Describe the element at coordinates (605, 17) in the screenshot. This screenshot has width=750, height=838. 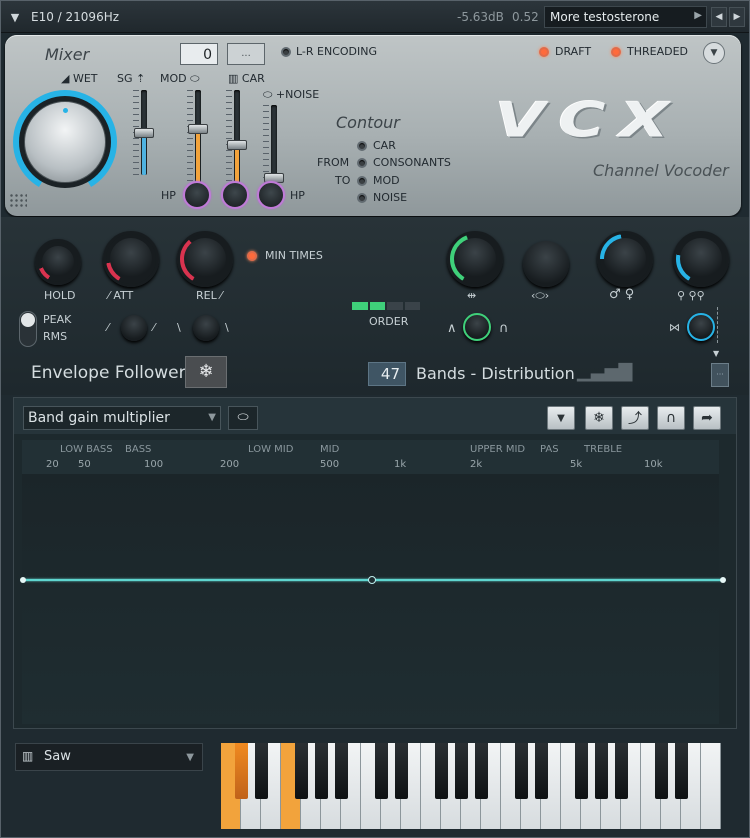
I see `preset-name: More testosterone` at that location.